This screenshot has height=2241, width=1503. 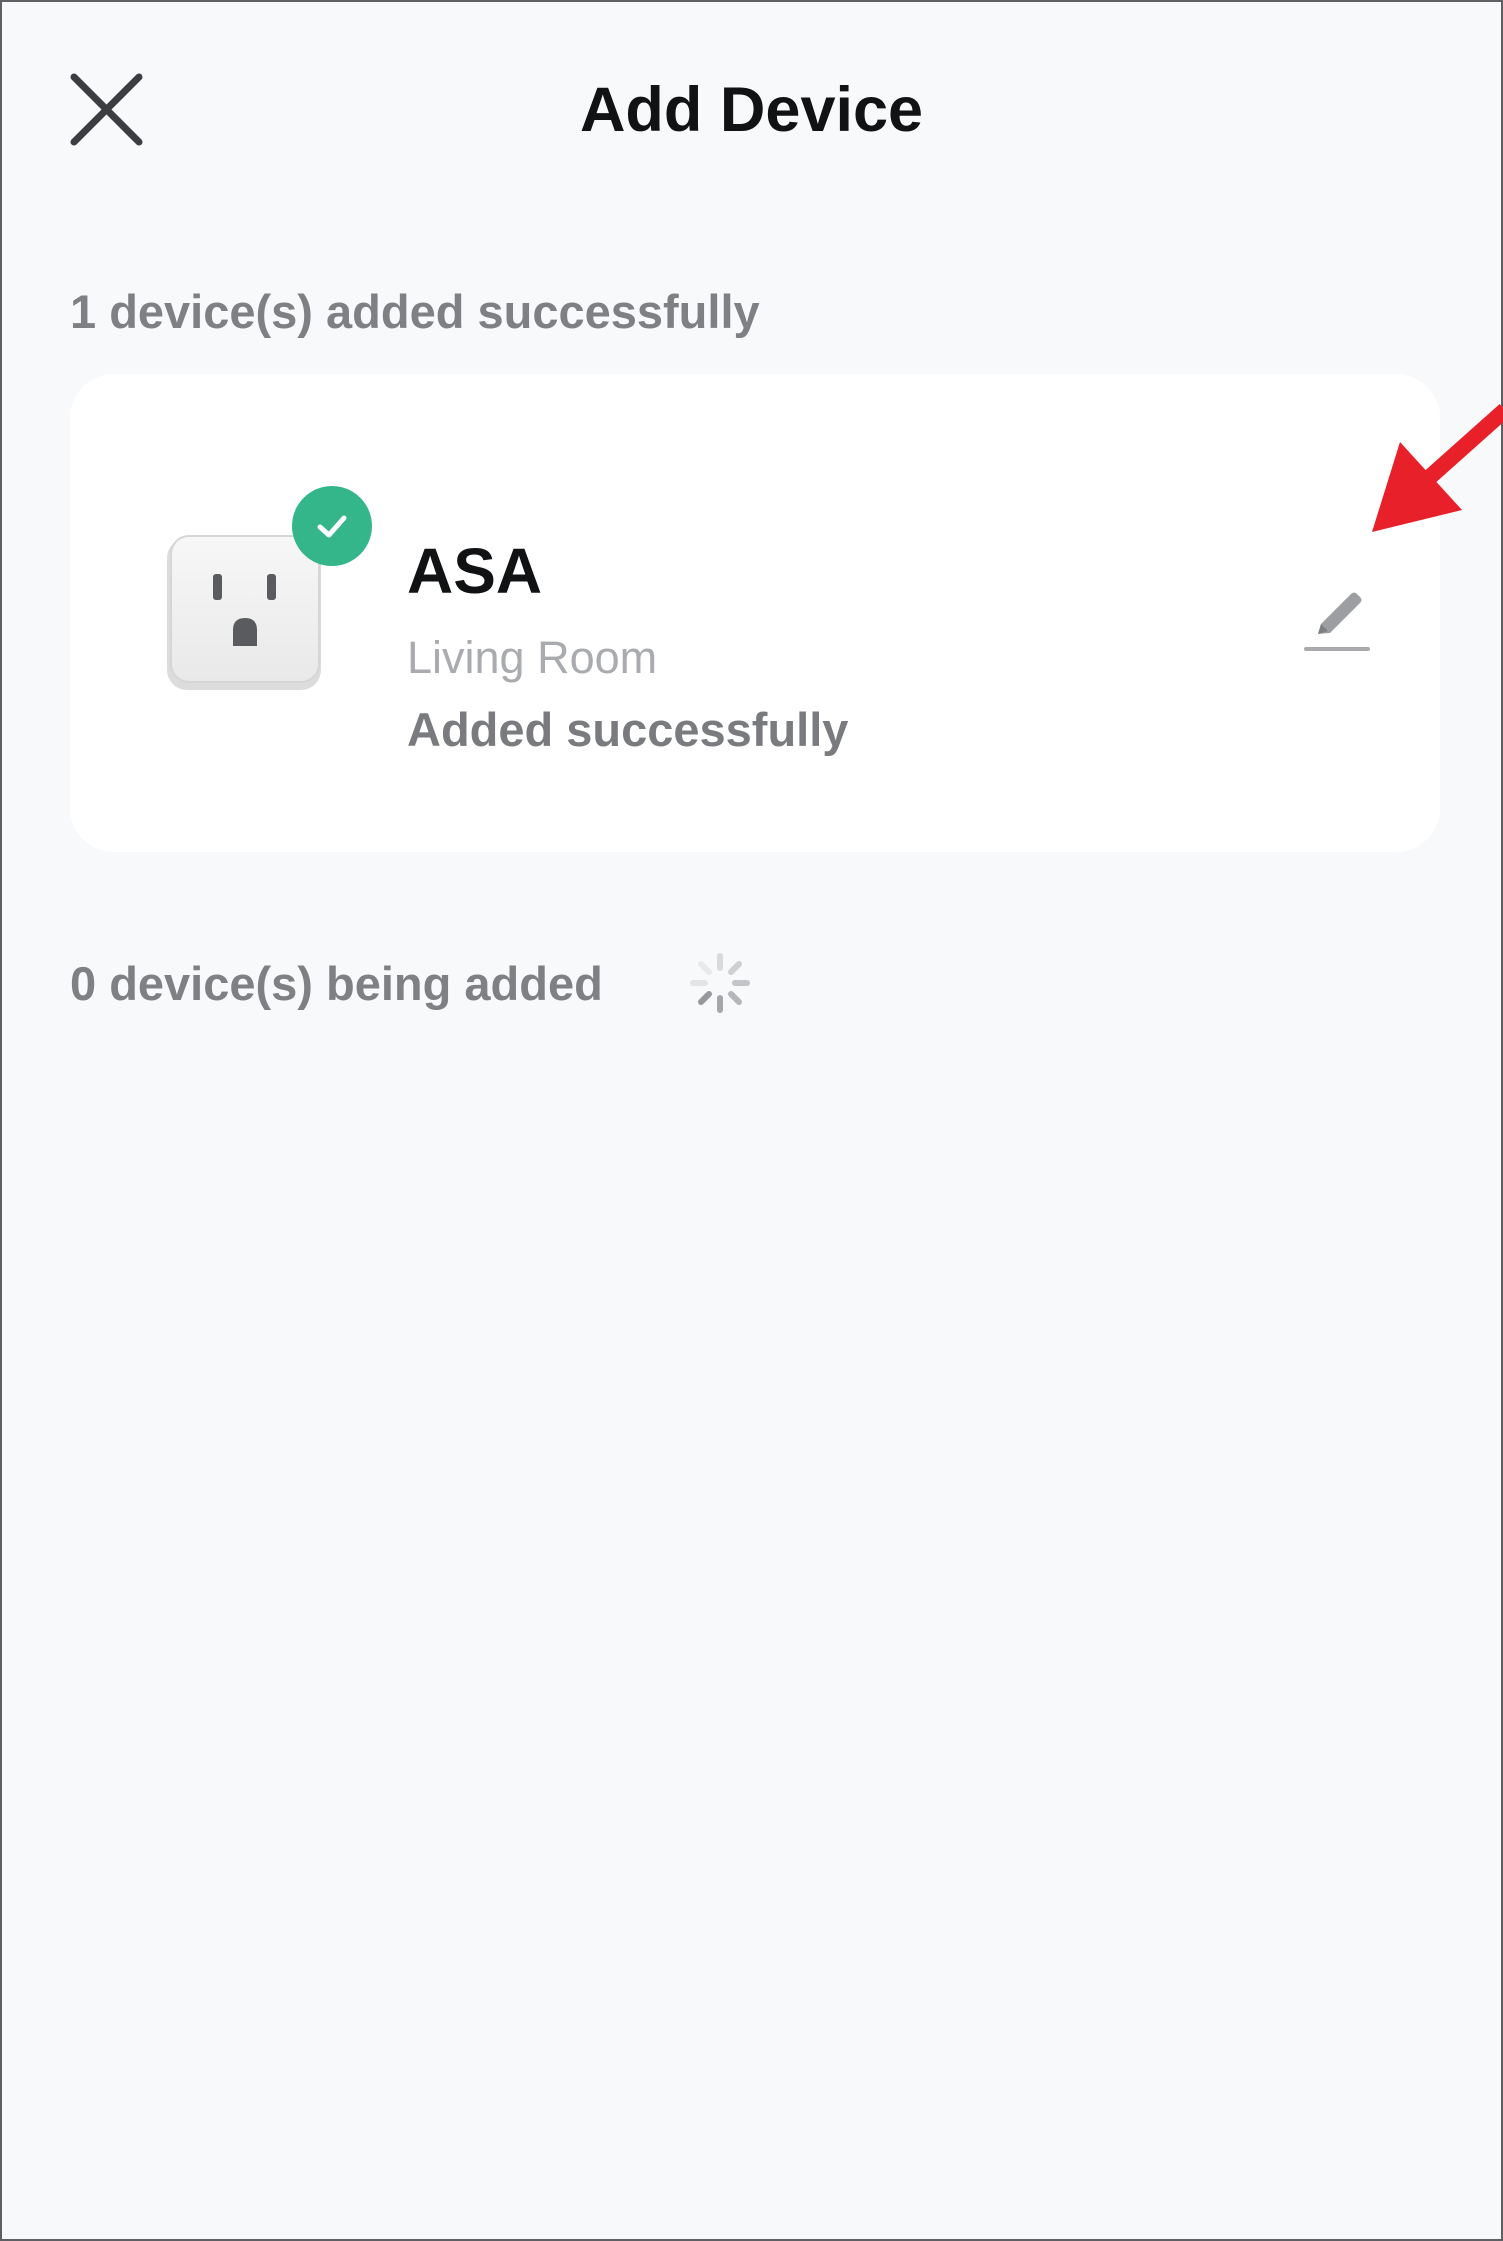 I want to click on page-title: Add Device, so click(x=751, y=110).